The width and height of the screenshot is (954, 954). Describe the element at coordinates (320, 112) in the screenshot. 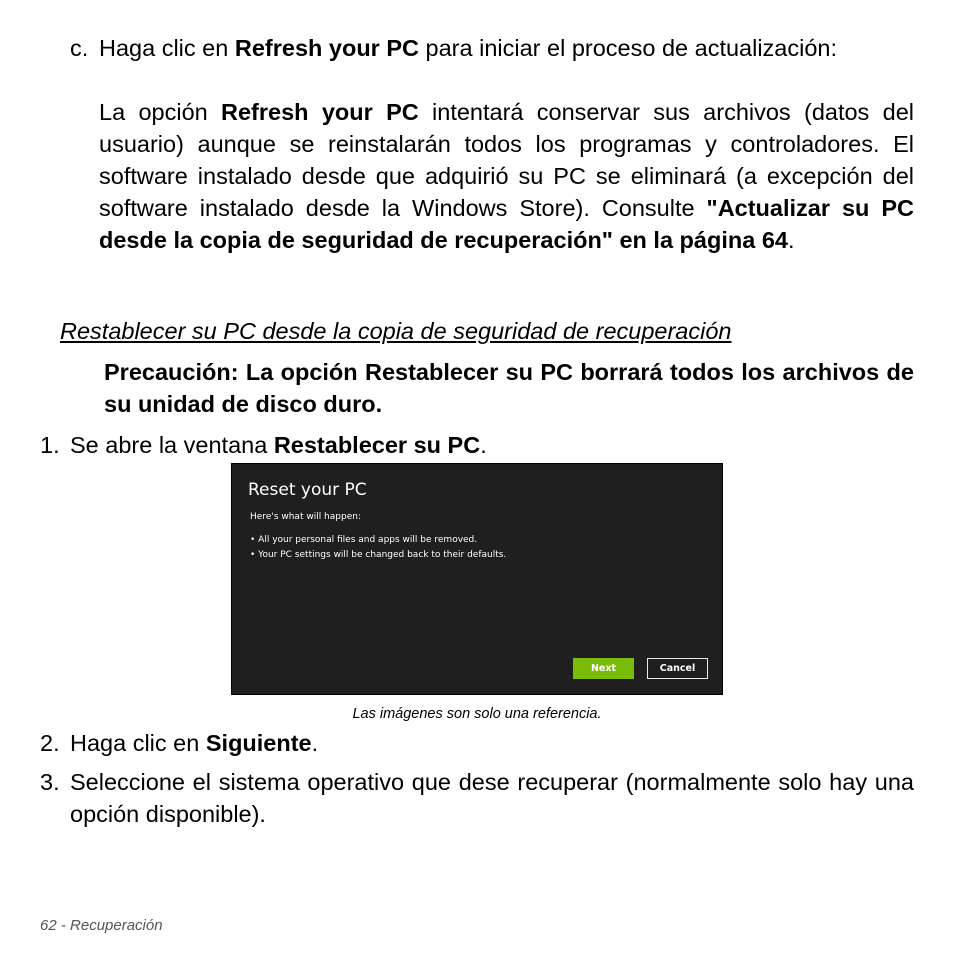

I see `refresh-your-pc-bold: Refresh your PC` at that location.